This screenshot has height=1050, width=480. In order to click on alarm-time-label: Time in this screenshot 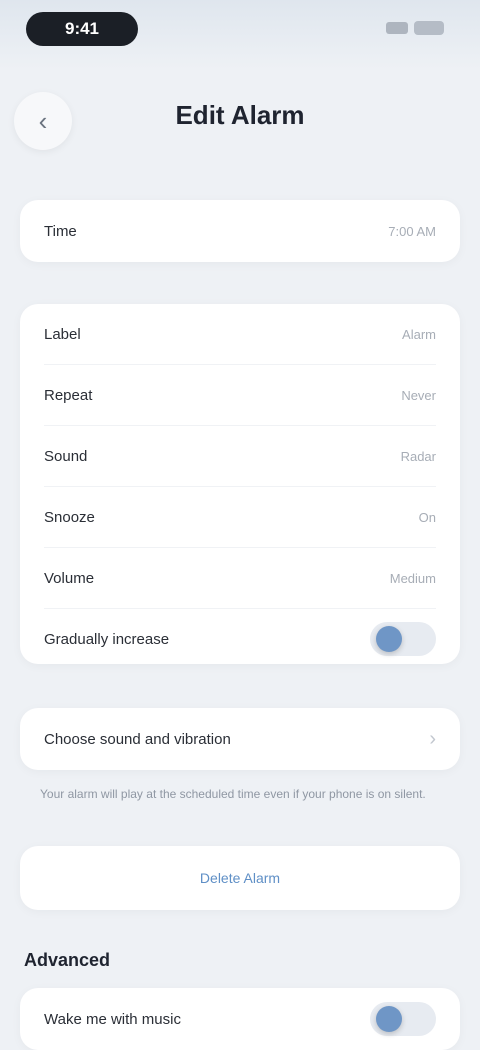, I will do `click(60, 231)`.